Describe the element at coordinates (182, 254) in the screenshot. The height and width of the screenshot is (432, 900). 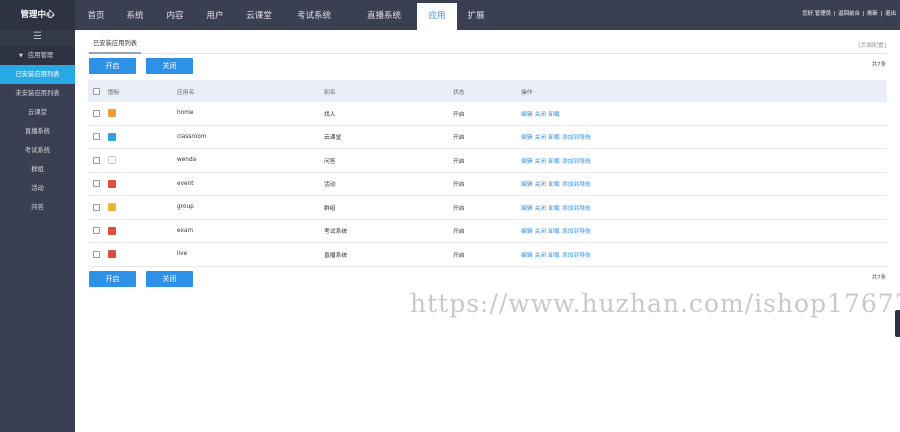
I see `app-name: live` at that location.